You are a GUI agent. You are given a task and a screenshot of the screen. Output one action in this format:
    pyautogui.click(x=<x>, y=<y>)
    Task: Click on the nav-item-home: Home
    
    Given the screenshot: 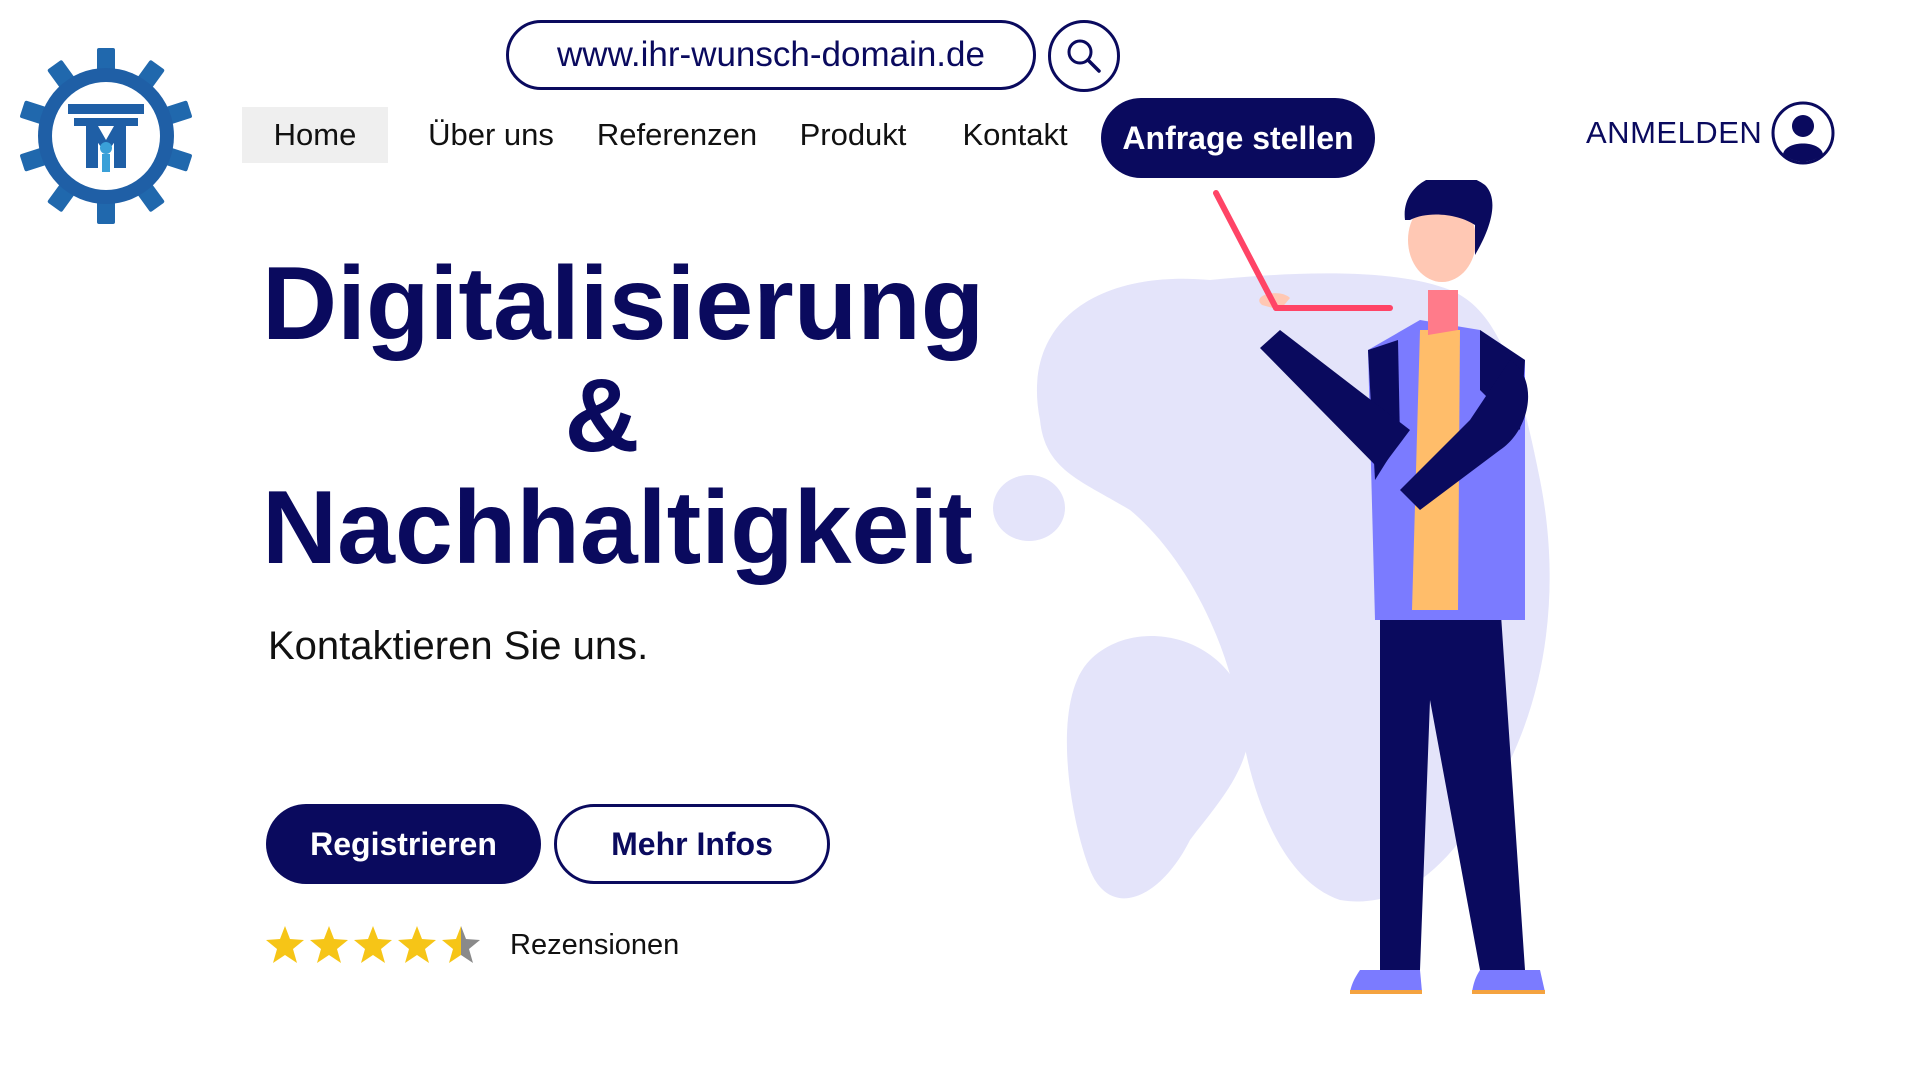 What is the action you would take?
    pyautogui.click(x=315, y=135)
    